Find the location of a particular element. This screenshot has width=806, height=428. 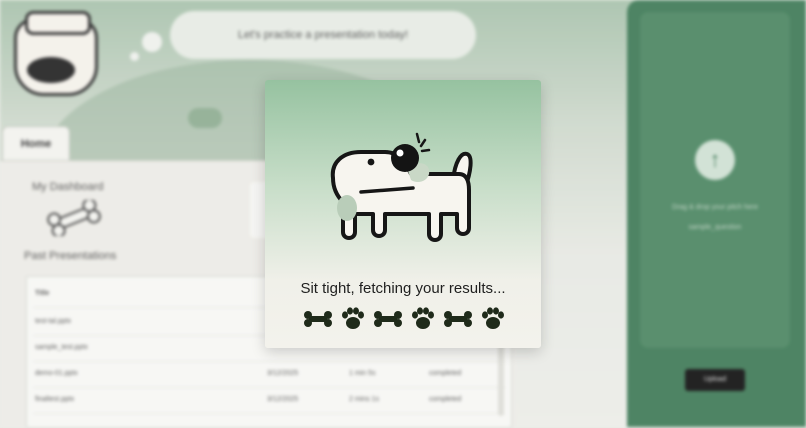

loading-indicator is located at coordinates (404, 319).